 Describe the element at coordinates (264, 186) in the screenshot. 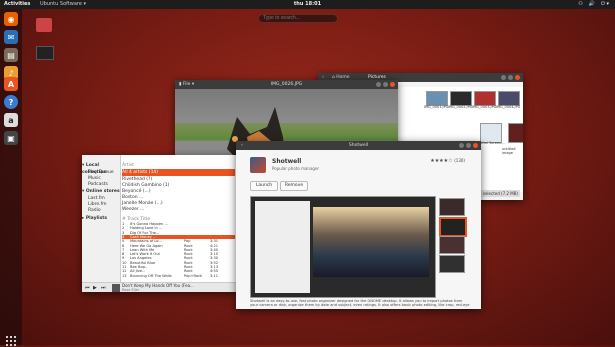

I see `launch-button: Launch` at that location.